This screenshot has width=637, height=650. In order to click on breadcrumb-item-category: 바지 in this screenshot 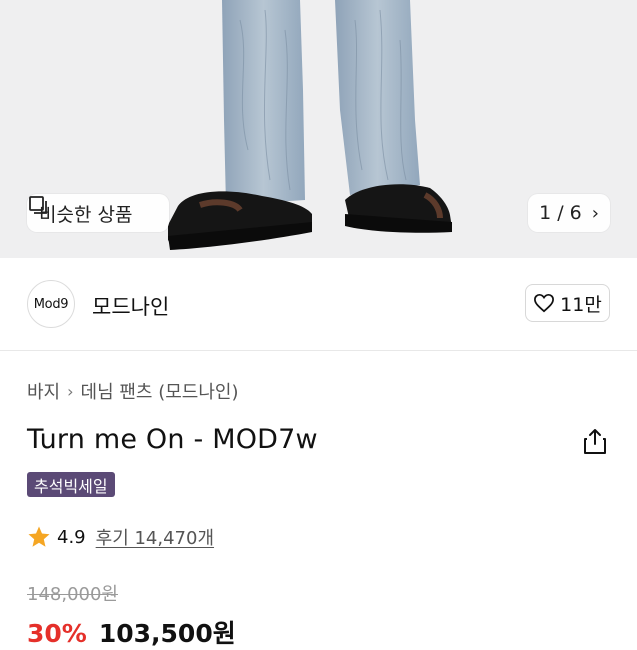, I will do `click(43, 391)`.